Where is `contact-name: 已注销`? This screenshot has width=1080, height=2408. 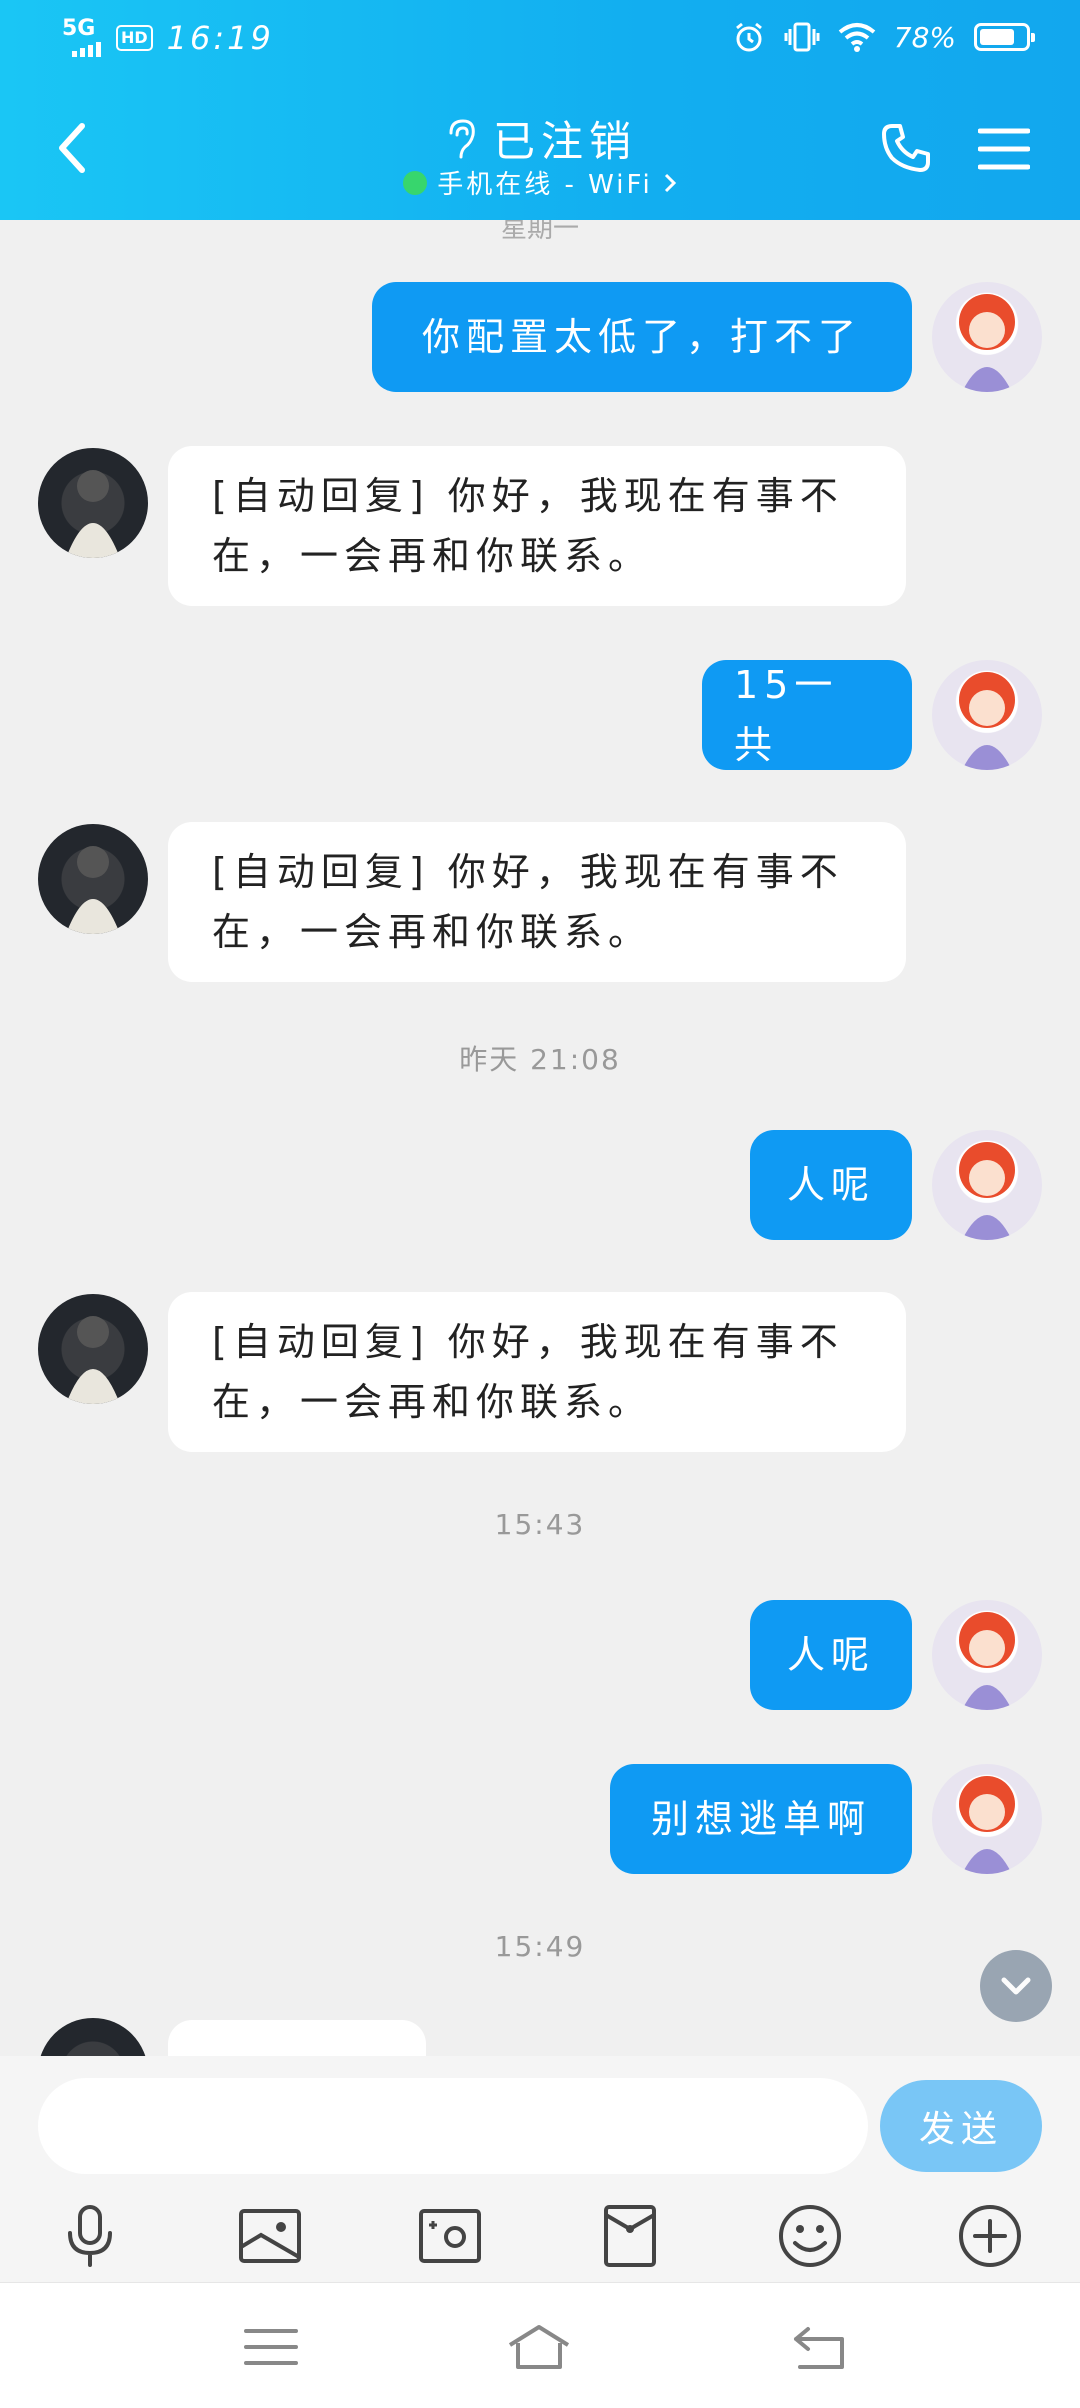
contact-name: 已注销 is located at coordinates (564, 141).